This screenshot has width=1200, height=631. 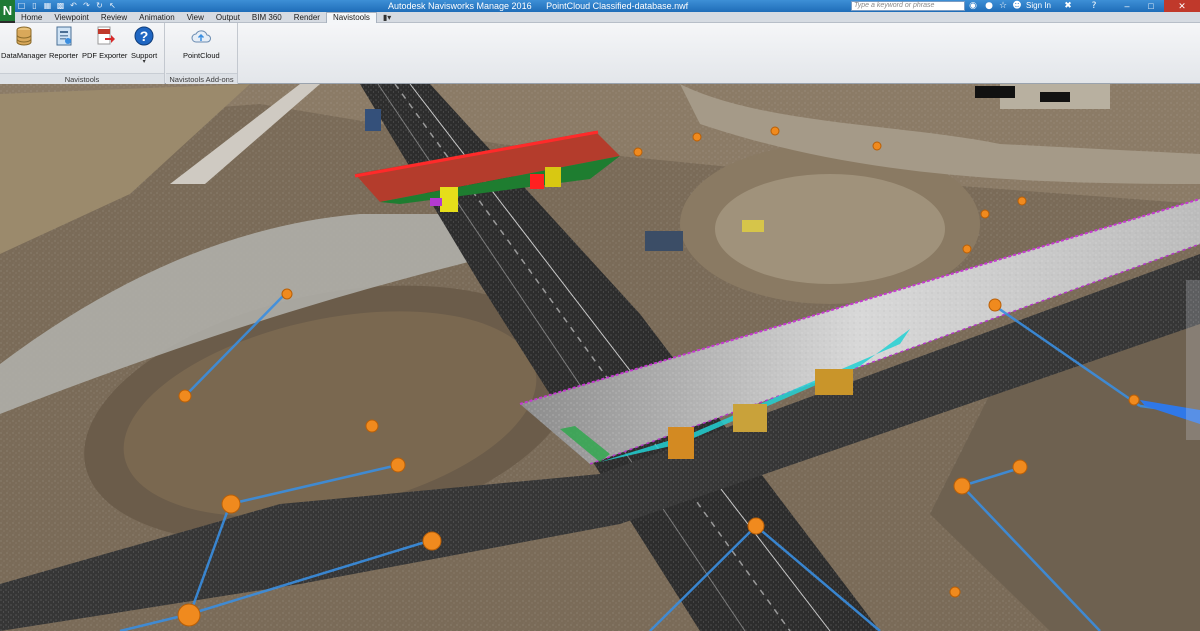 I want to click on star-icon: ☆, so click(x=1003, y=6).